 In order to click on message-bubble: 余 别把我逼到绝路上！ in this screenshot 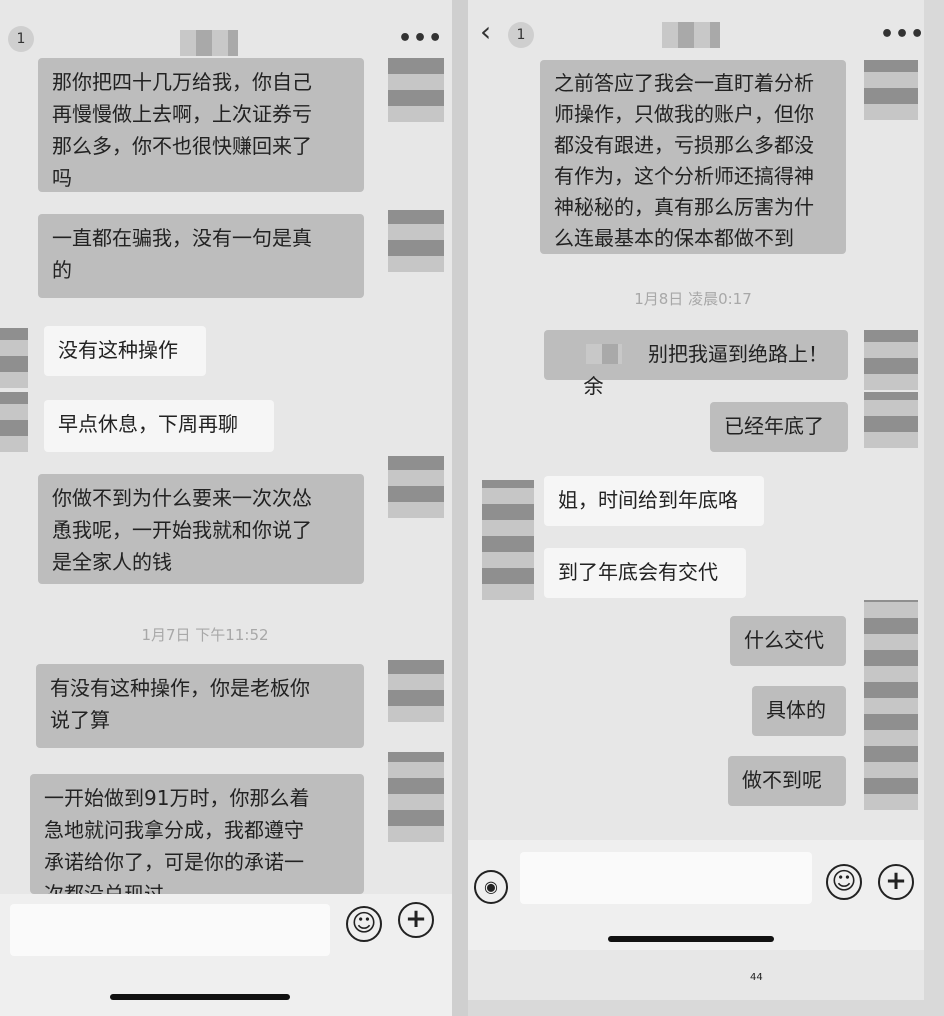, I will do `click(696, 364)`.